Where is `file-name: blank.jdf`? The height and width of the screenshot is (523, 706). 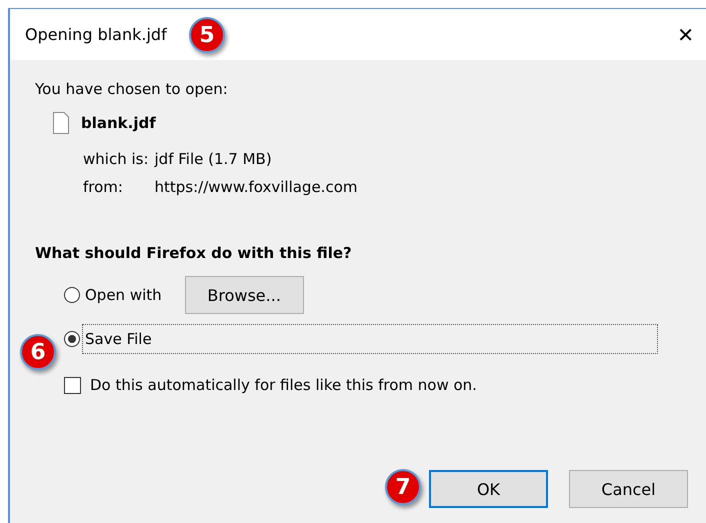 file-name: blank.jdf is located at coordinates (118, 123).